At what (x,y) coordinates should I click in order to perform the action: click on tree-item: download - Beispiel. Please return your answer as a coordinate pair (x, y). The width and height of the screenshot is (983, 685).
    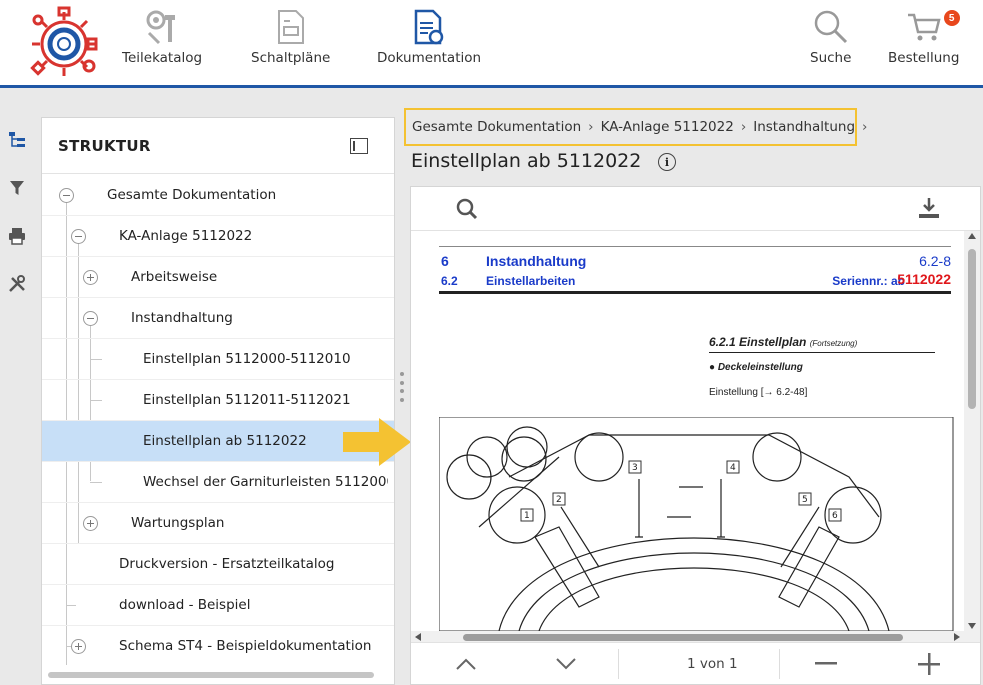
    Looking at the image, I should click on (218, 605).